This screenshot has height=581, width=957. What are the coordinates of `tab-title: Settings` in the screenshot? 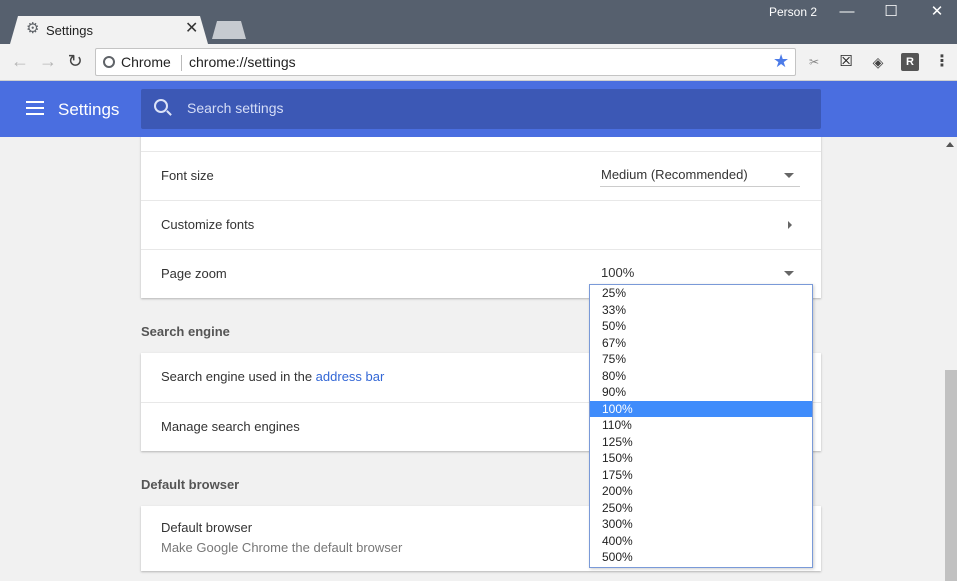 It's located at (69, 30).